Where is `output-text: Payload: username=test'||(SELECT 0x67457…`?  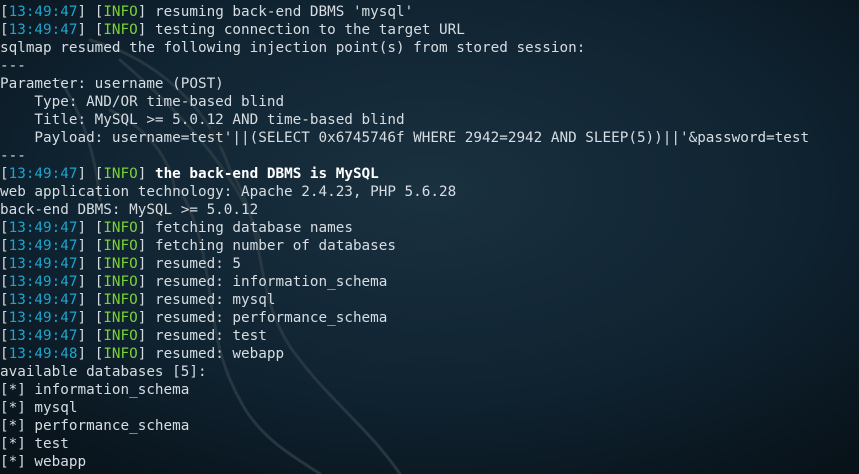
output-text: Payload: username=test'||(SELECT 0x67457… is located at coordinates (405, 138).